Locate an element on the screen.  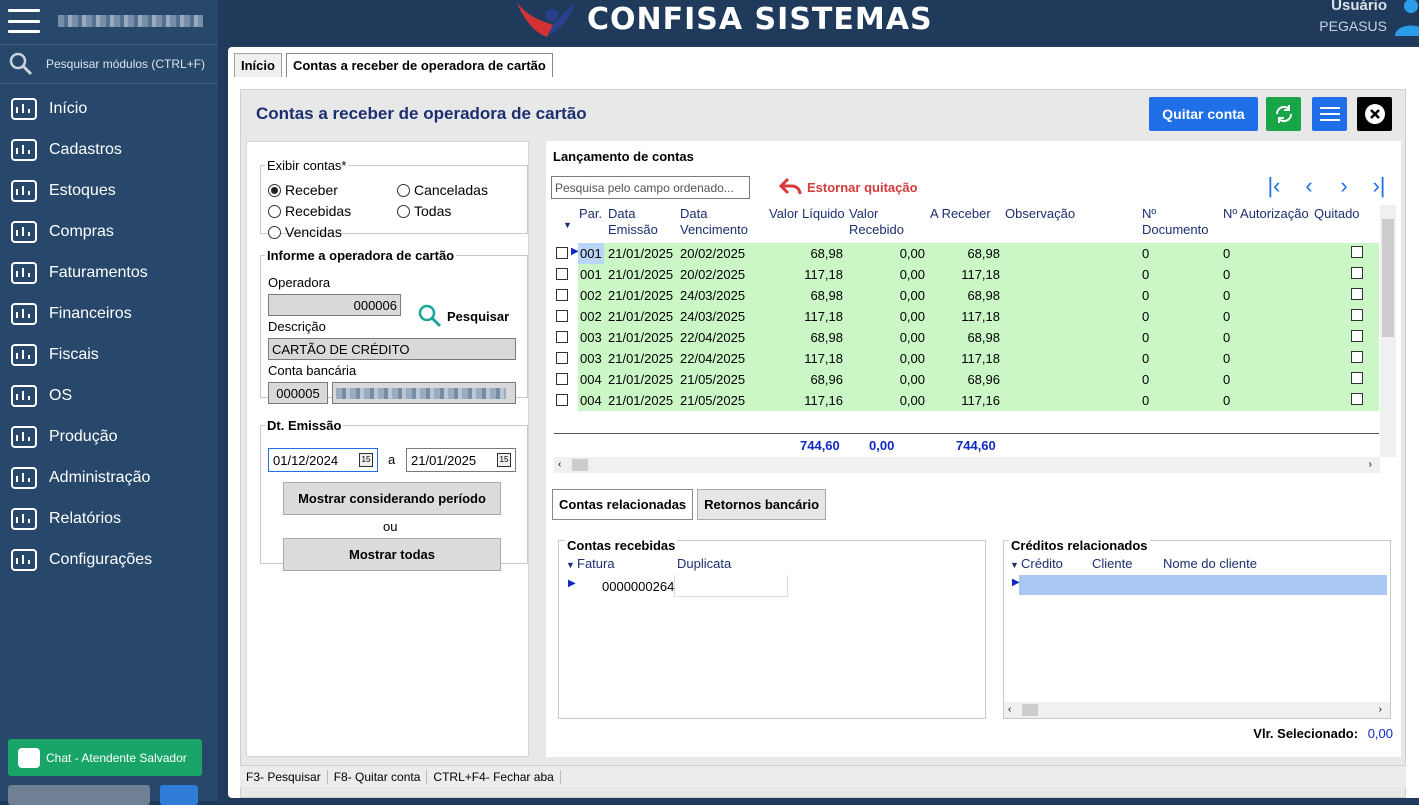
quitar-conta-button: Quitar conta is located at coordinates (1203, 114).